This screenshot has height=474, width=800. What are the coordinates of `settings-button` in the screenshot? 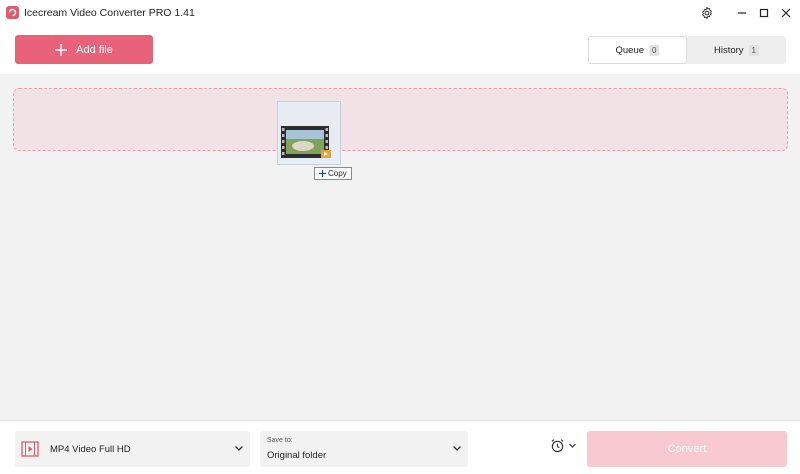 It's located at (707, 13).